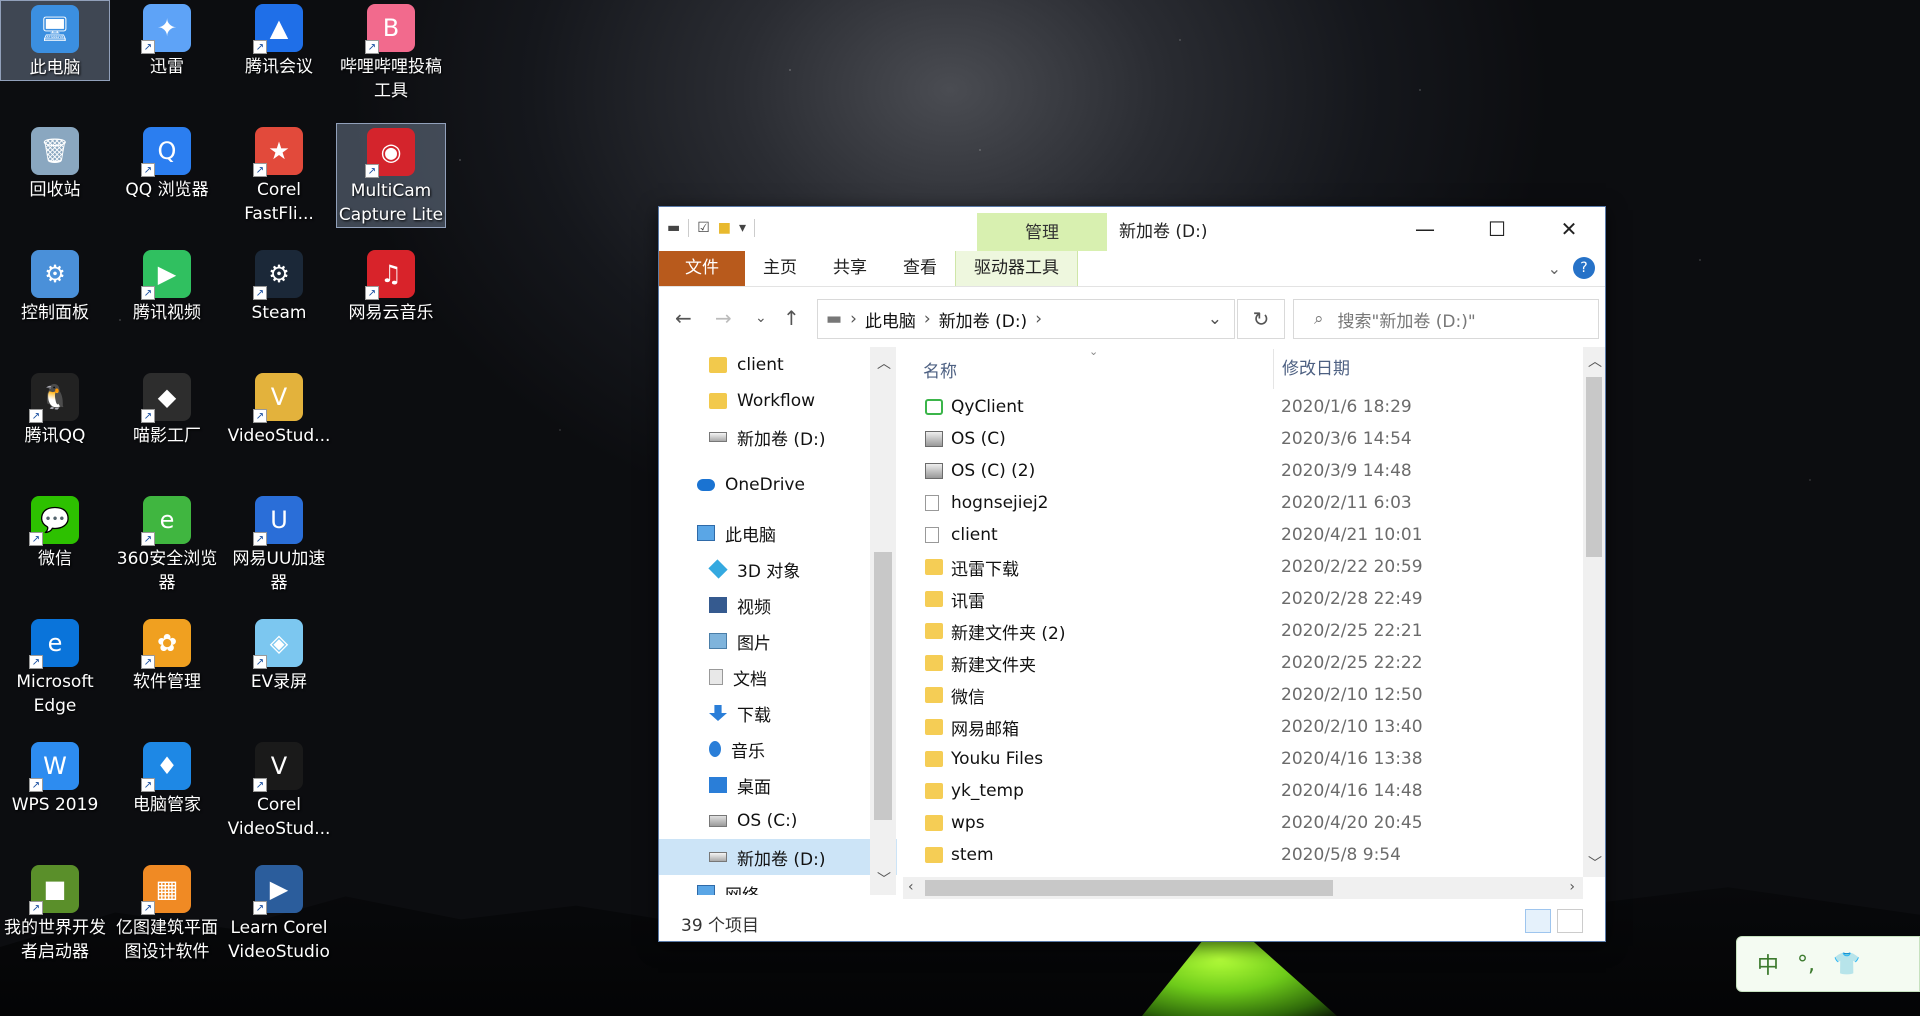 The height and width of the screenshot is (1016, 1920). Describe the element at coordinates (167, 777) in the screenshot. I see `desktop-icon-pc-manager: ♦ ↗ 电脑管家` at that location.